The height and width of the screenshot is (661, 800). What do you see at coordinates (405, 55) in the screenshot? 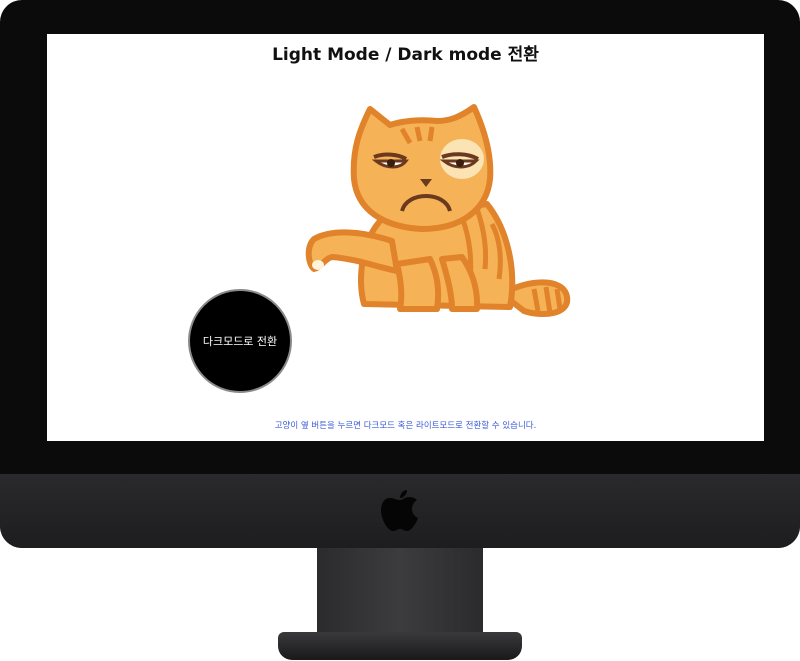
I see `page-title: Light Mode / Dark mode 전환` at bounding box center [405, 55].